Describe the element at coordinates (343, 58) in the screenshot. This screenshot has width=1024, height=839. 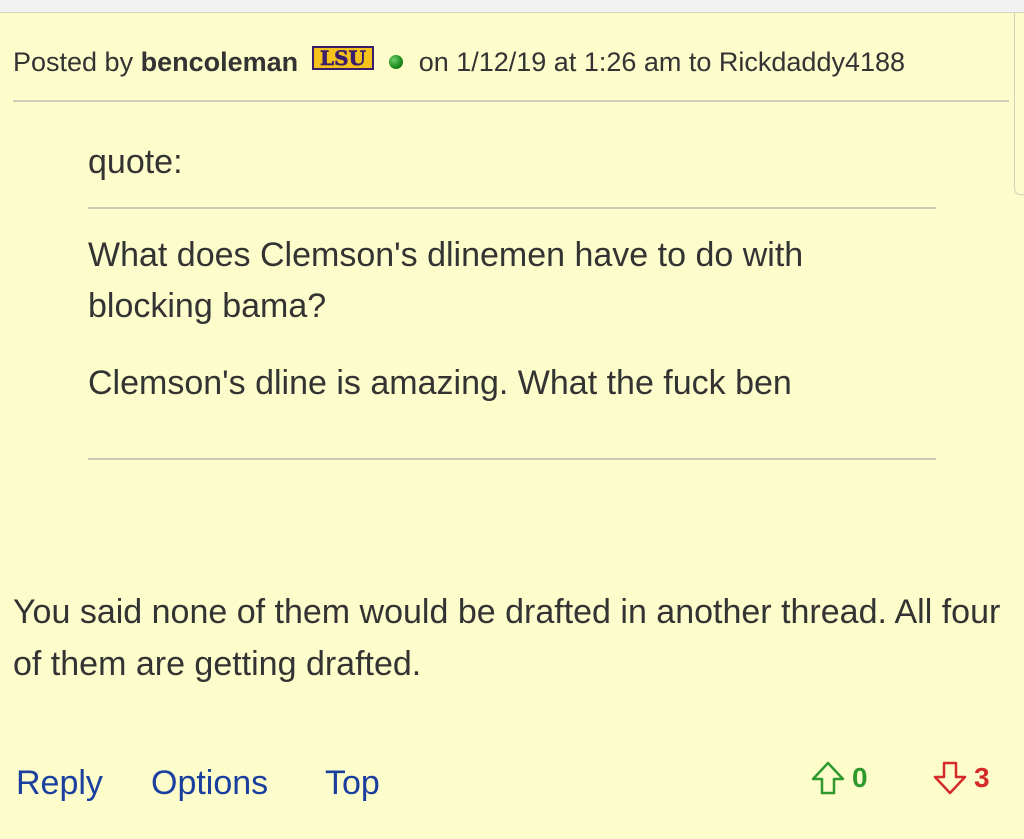
I see `team-logo-text: LSU` at that location.